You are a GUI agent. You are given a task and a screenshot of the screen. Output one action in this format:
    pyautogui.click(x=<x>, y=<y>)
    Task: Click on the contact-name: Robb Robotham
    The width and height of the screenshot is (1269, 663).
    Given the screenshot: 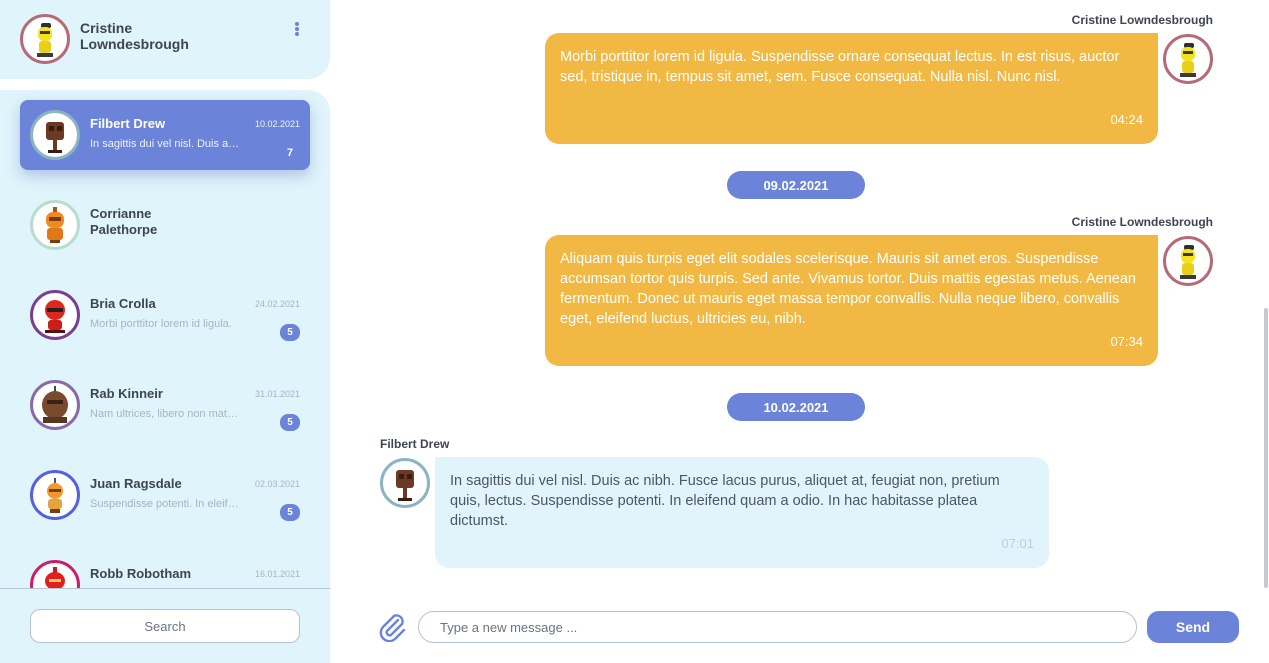 What is the action you would take?
    pyautogui.click(x=141, y=573)
    